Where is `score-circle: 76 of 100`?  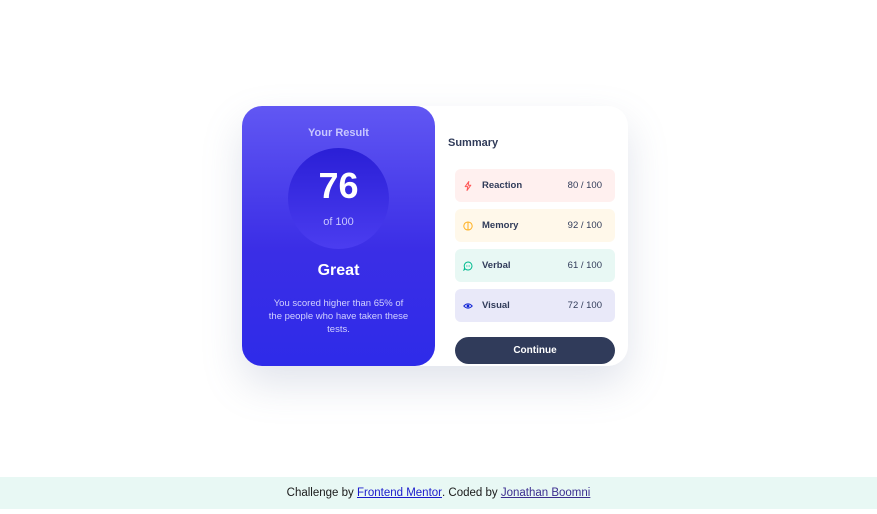 score-circle: 76 of 100 is located at coordinates (338, 198).